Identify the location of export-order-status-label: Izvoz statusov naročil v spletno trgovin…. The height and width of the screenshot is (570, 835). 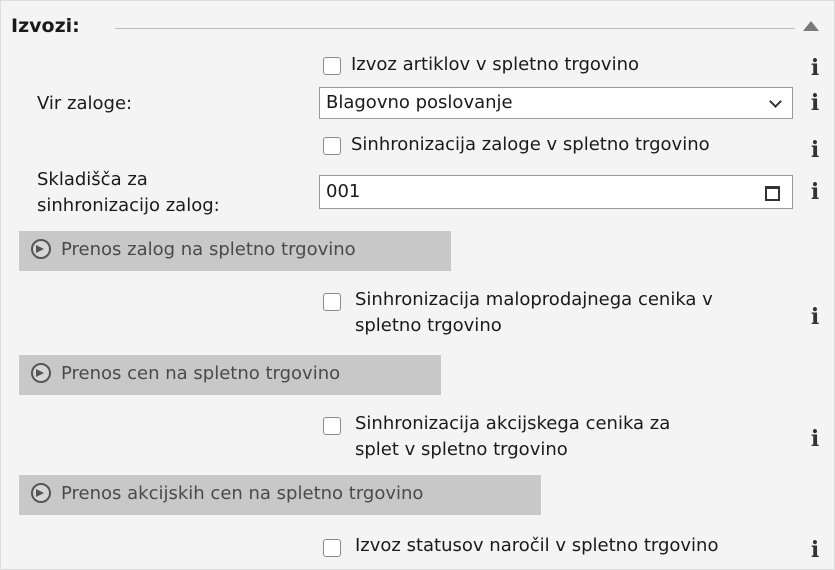
(537, 545).